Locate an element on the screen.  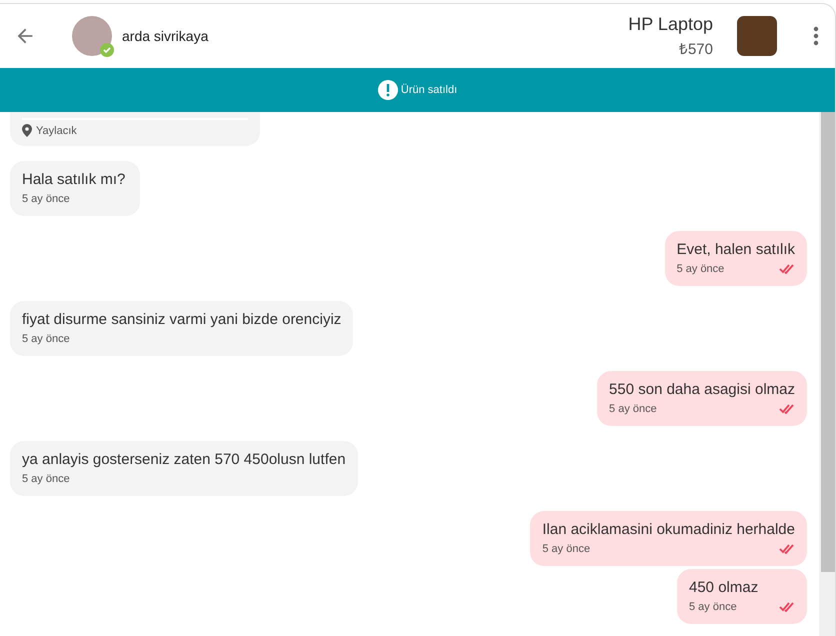
scrollbar is located at coordinates (827, 374).